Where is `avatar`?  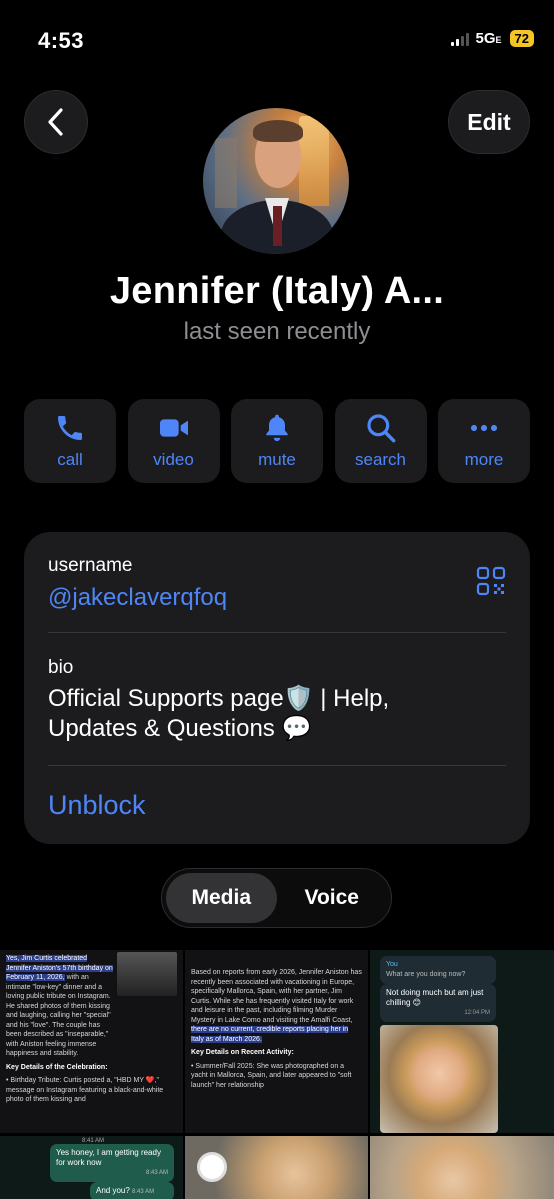
avatar is located at coordinates (276, 181).